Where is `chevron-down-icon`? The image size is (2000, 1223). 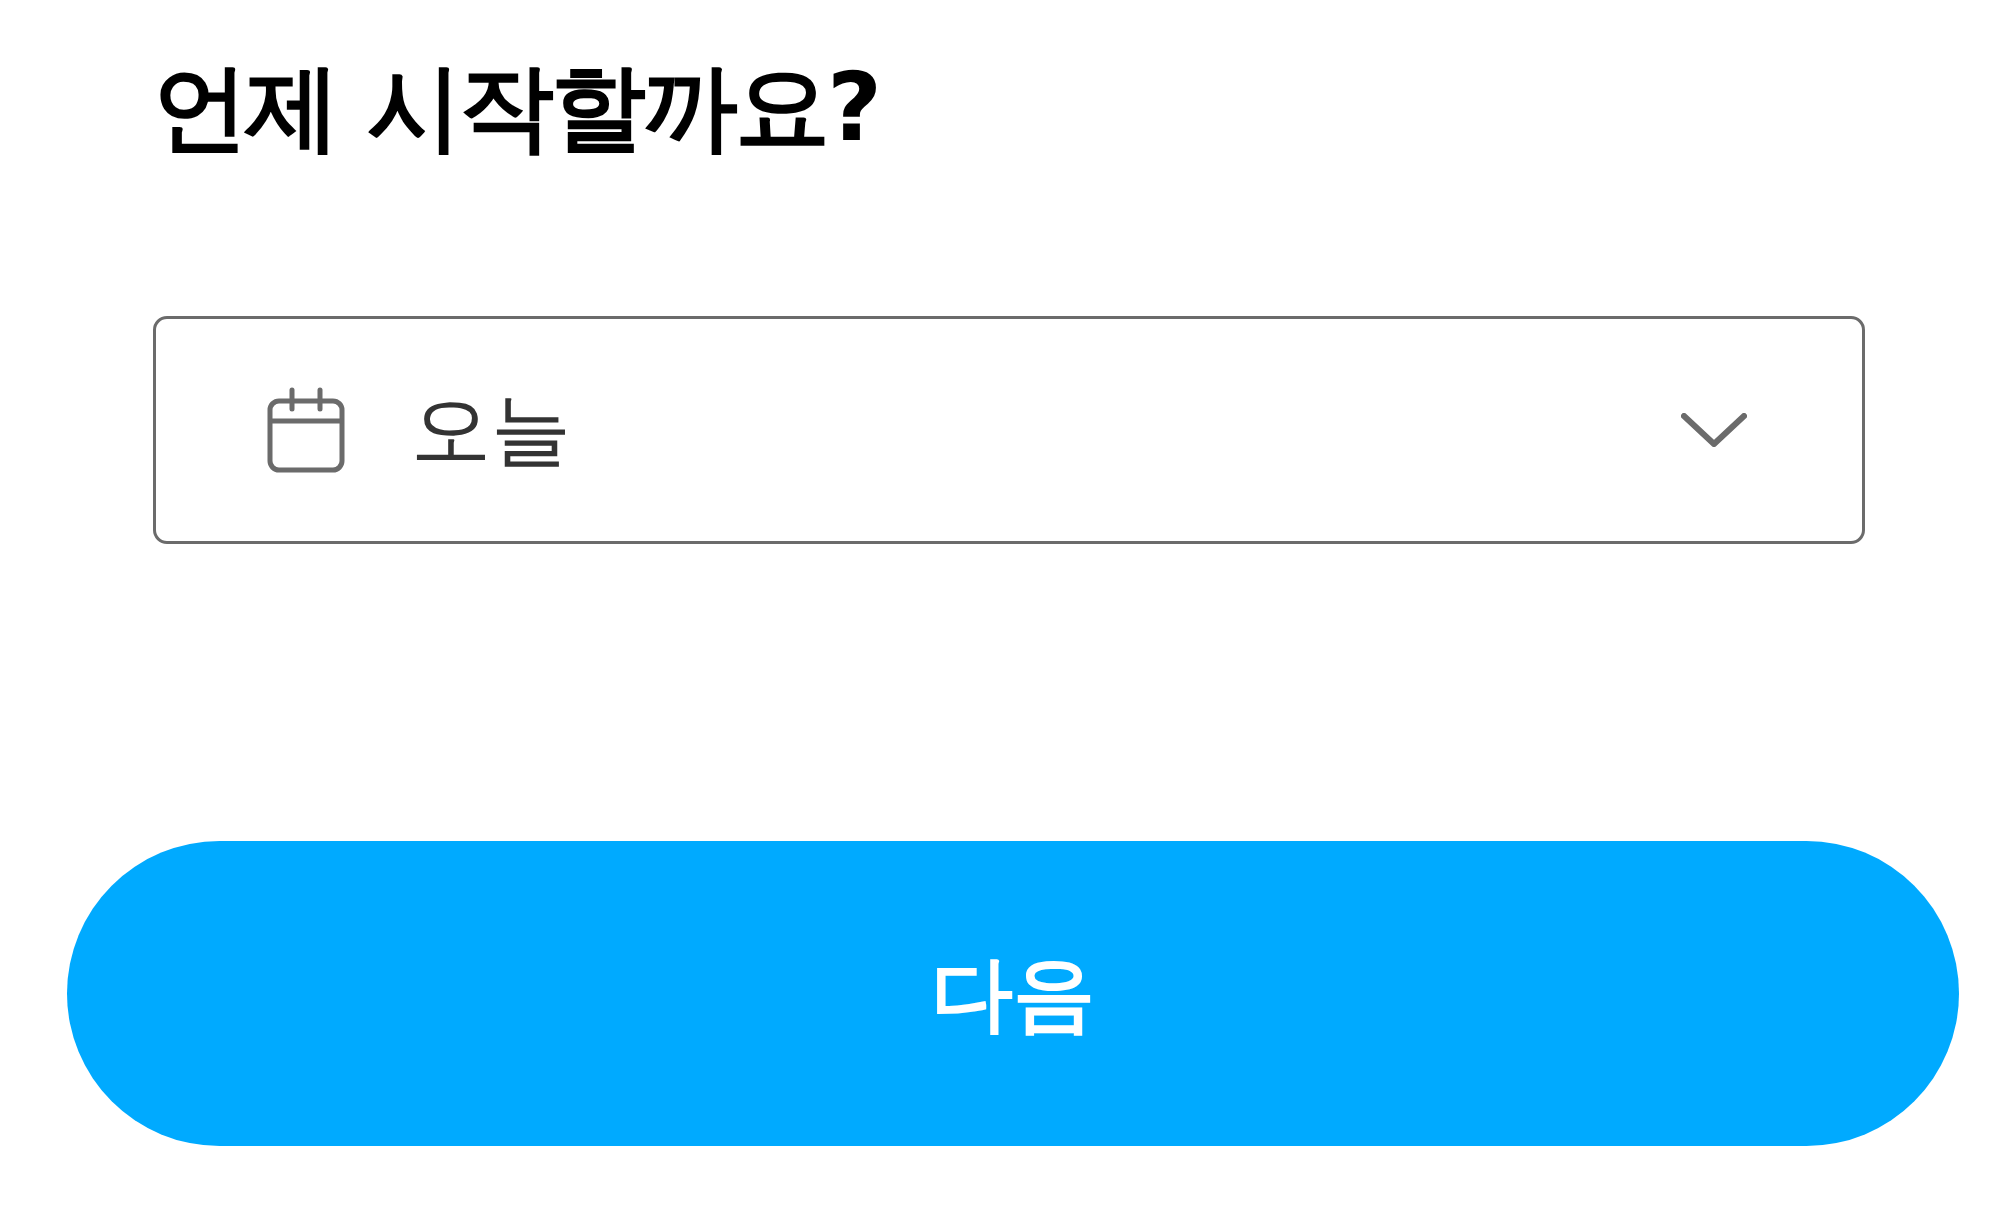 chevron-down-icon is located at coordinates (1714, 430).